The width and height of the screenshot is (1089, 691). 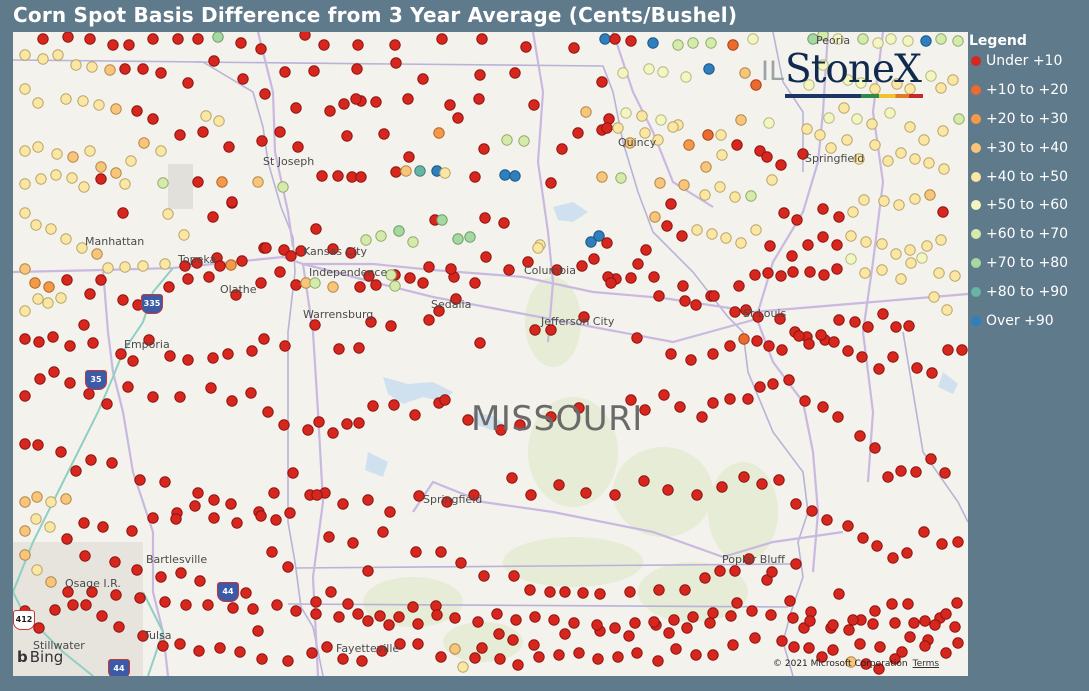 I want to click on legend-item: Under +10, so click(x=1018, y=67).